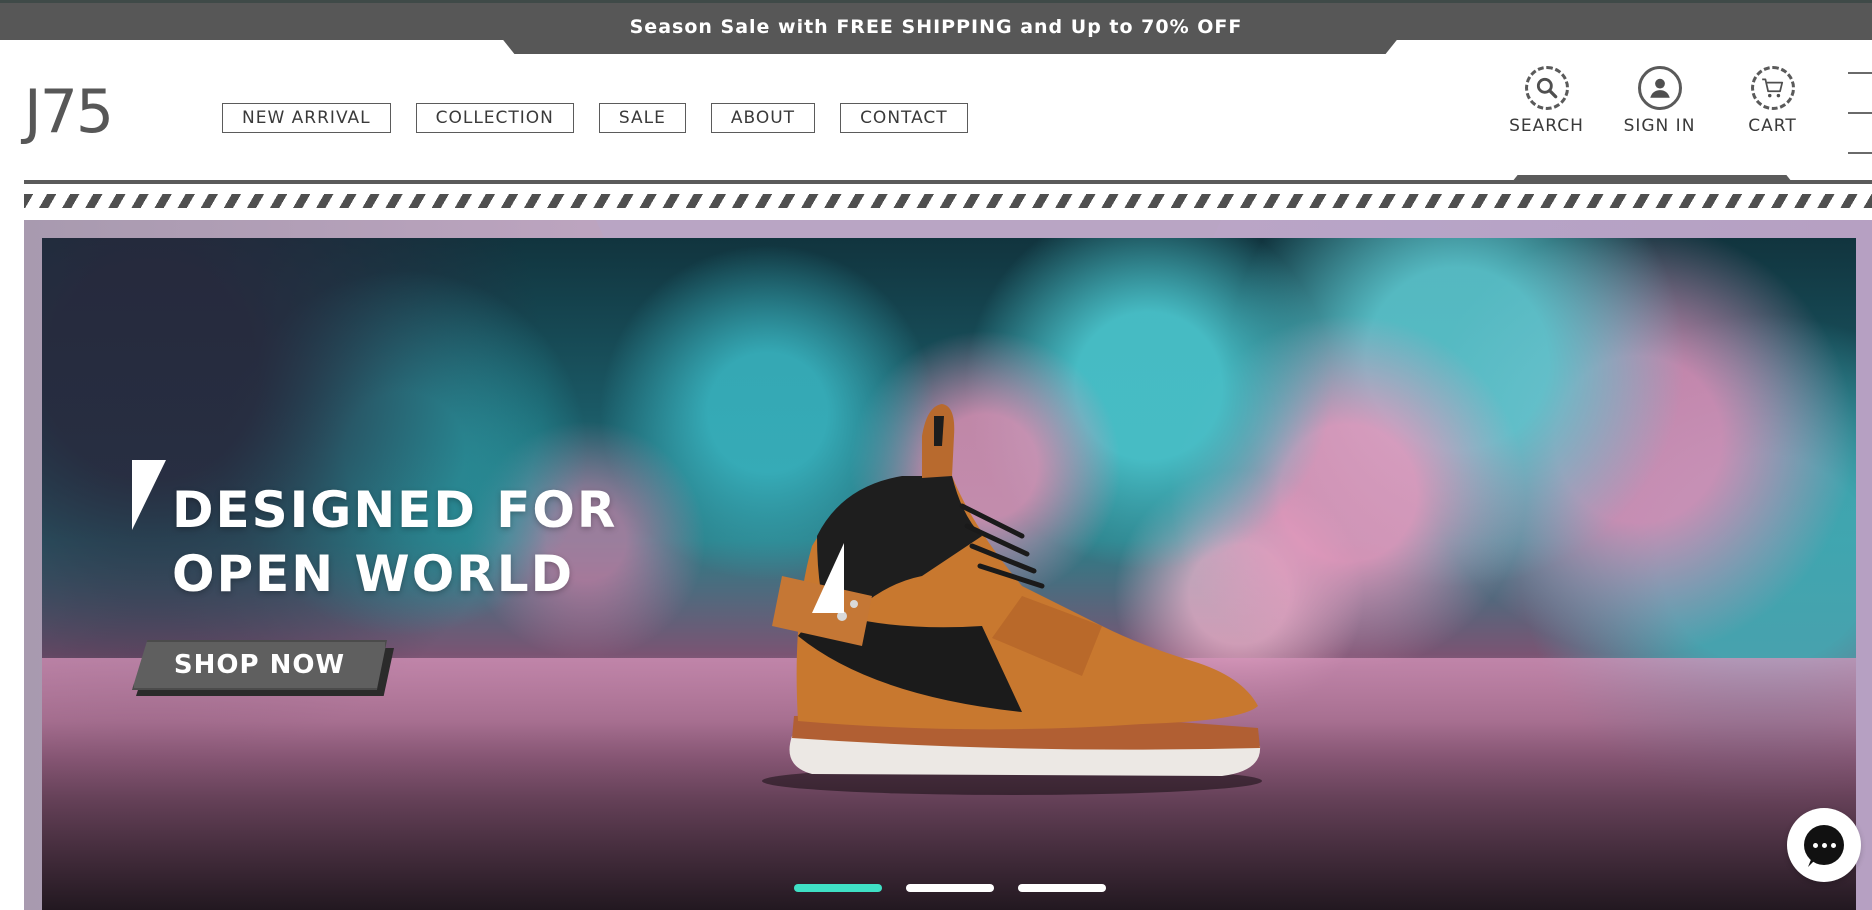 Image resolution: width=1872 pixels, height=910 pixels. I want to click on chat-button, so click(1824, 845).